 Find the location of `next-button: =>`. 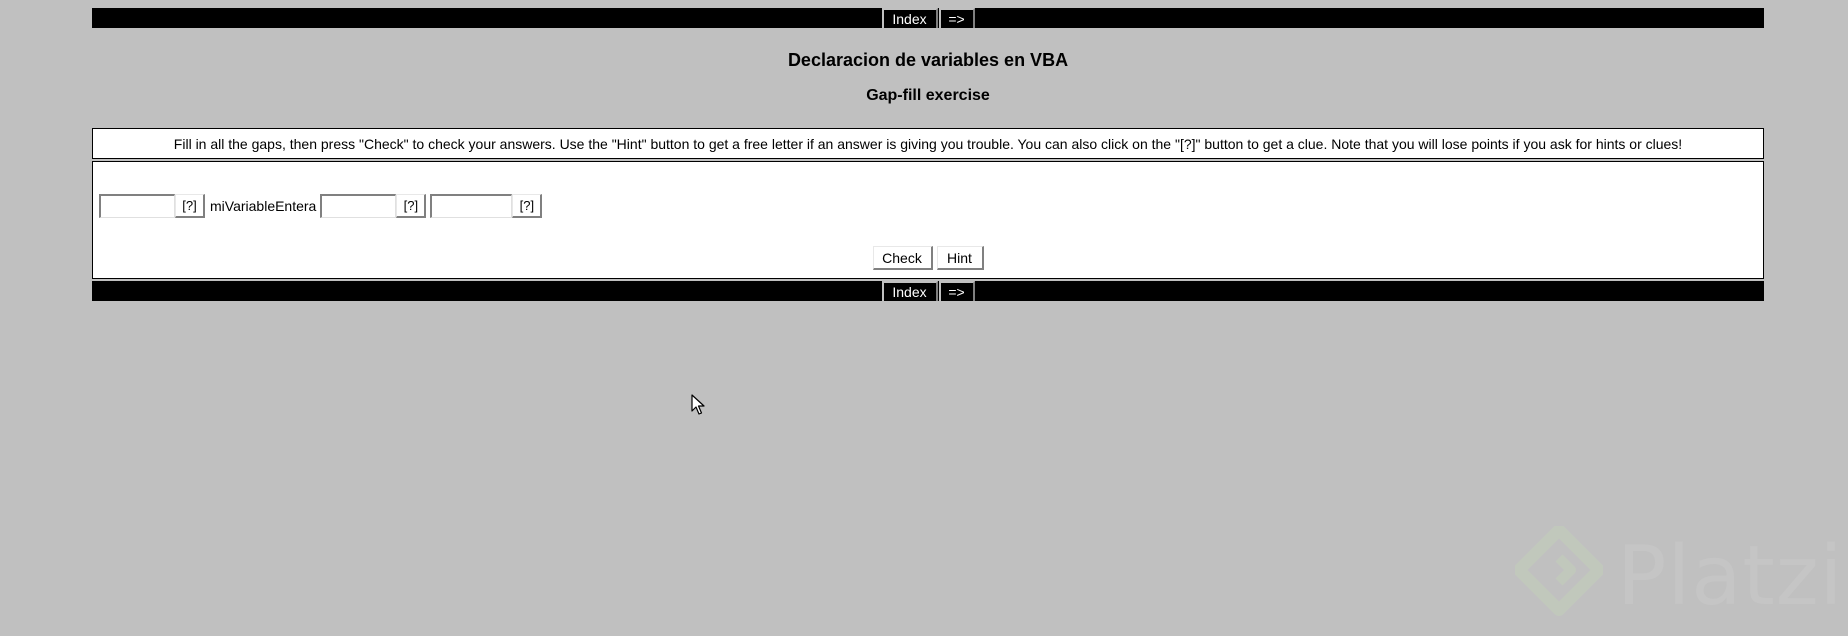

next-button: => is located at coordinates (956, 18).